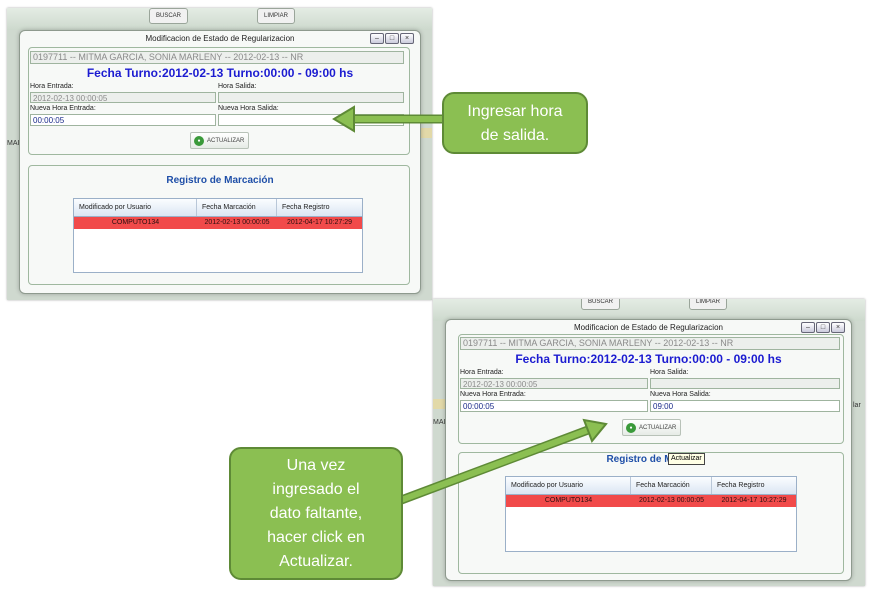  Describe the element at coordinates (501, 462) in the screenshot. I see `arrow-to-actualizar` at that location.